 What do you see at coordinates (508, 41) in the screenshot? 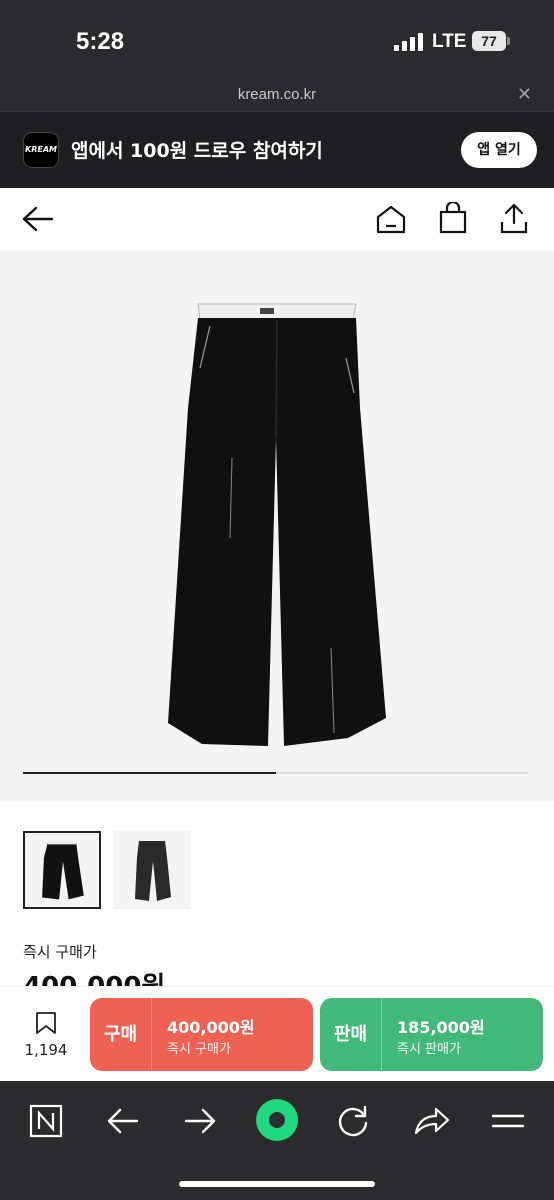
I see `battery-tip` at bounding box center [508, 41].